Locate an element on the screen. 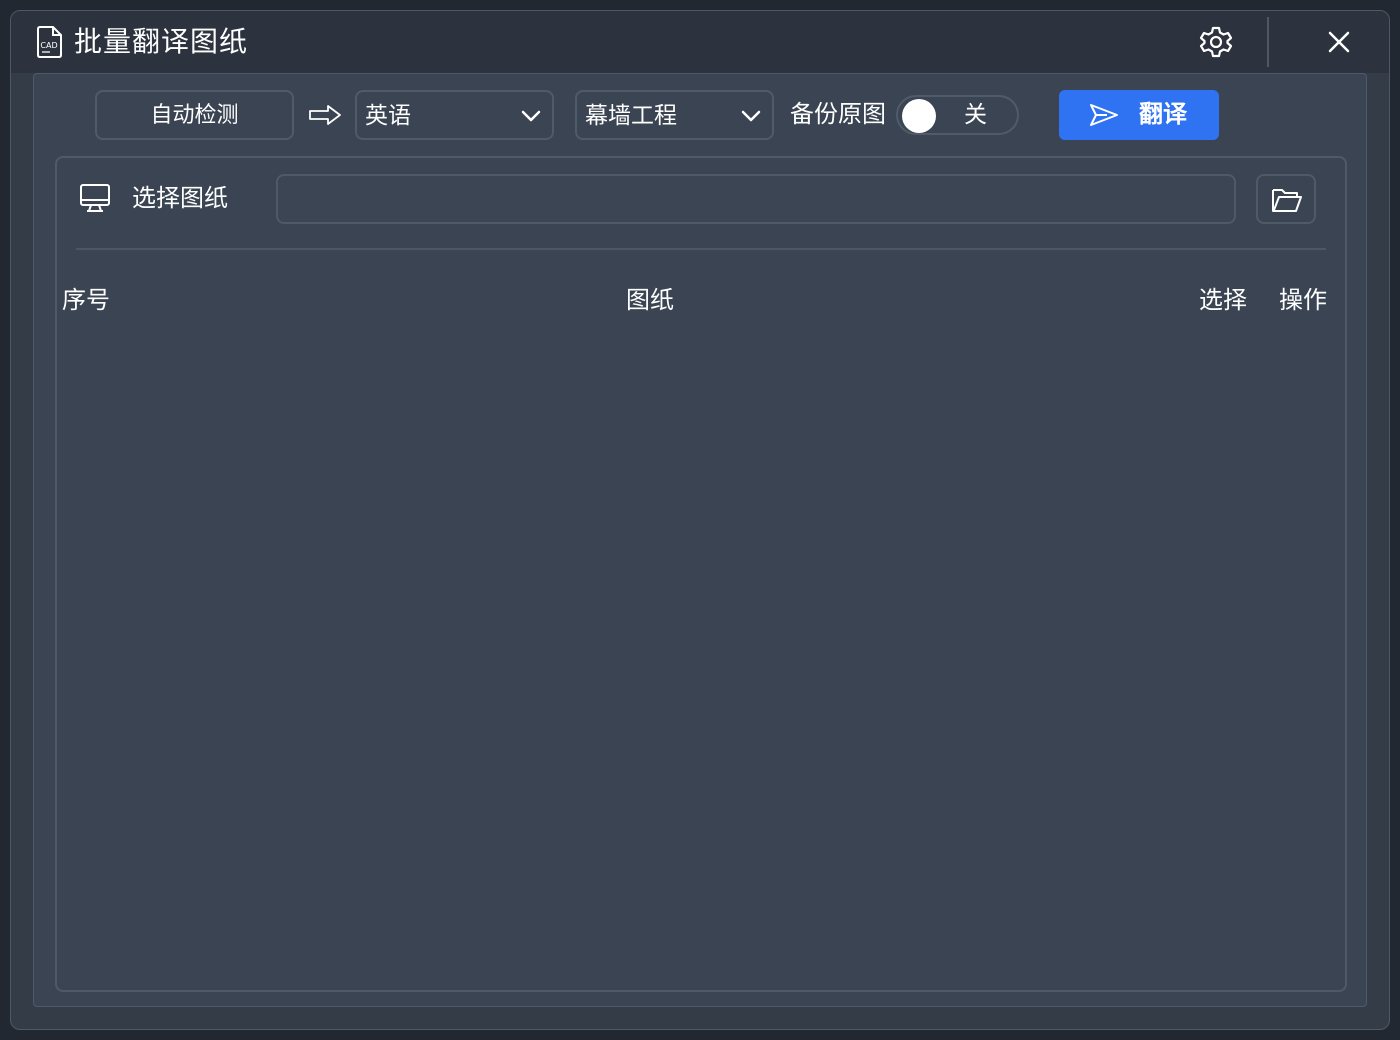 The image size is (1400, 1040). cad-file-icon: CAD is located at coordinates (49, 42).